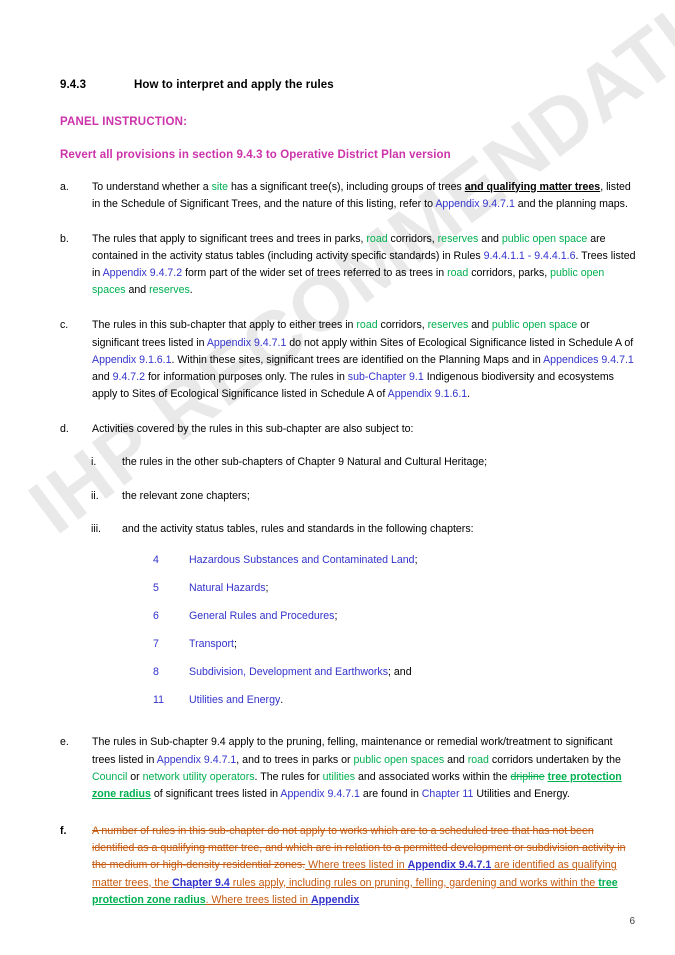 The image size is (675, 955). I want to click on chapter-title: Transport, so click(211, 644).